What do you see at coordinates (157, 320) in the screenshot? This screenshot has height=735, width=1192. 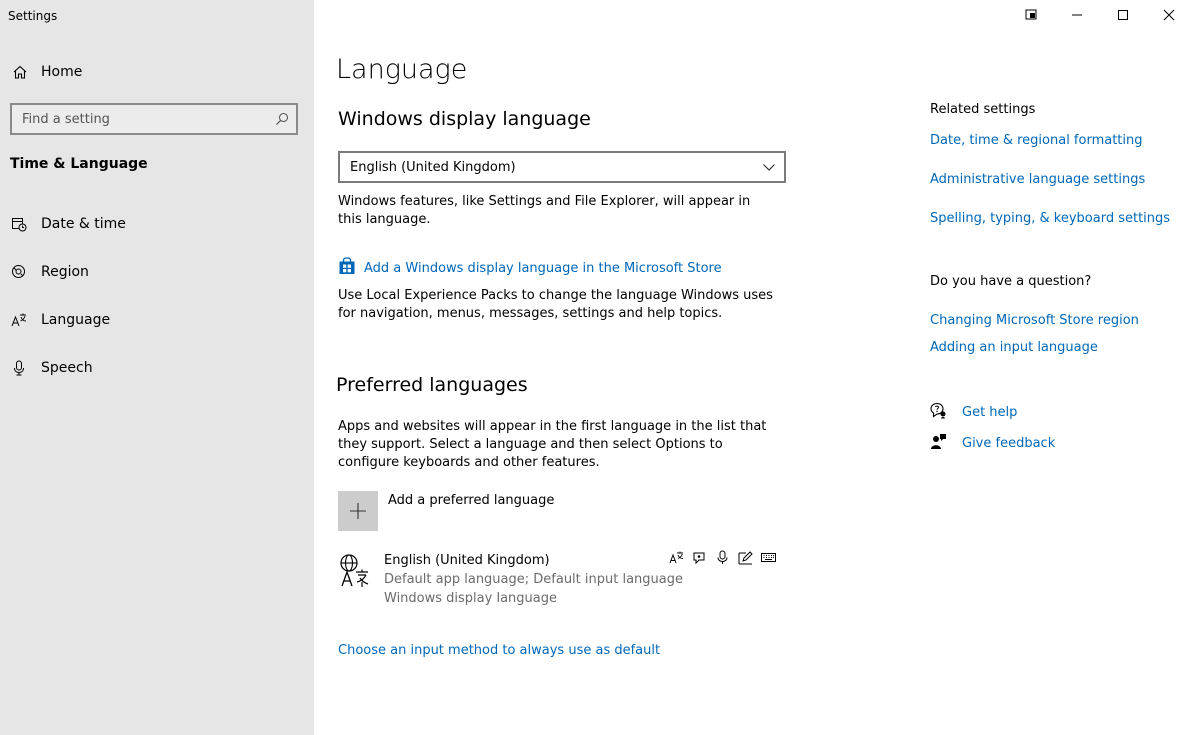 I see `sidebar-item-language: Language` at bounding box center [157, 320].